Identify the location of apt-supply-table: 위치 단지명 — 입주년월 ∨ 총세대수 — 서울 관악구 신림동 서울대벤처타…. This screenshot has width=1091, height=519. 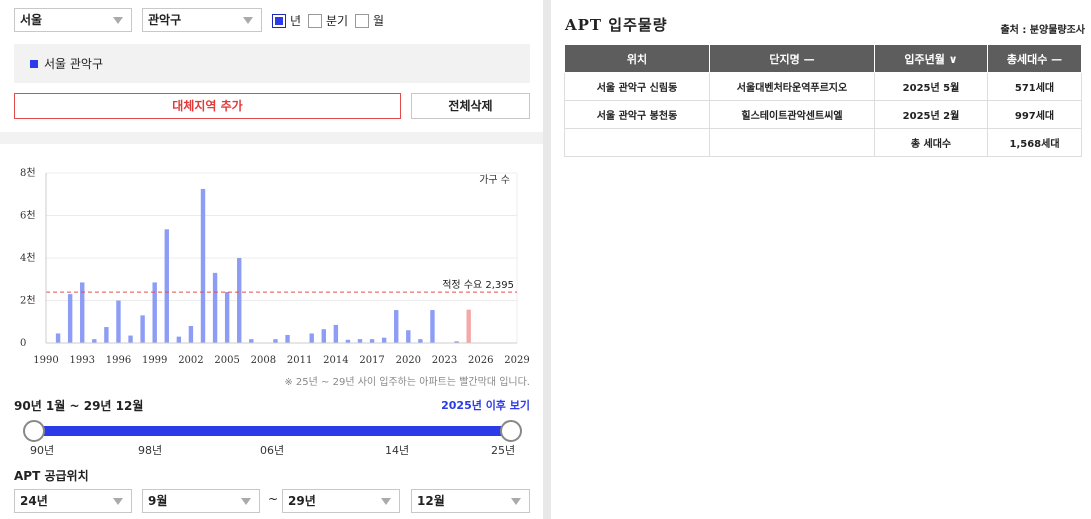
(823, 100).